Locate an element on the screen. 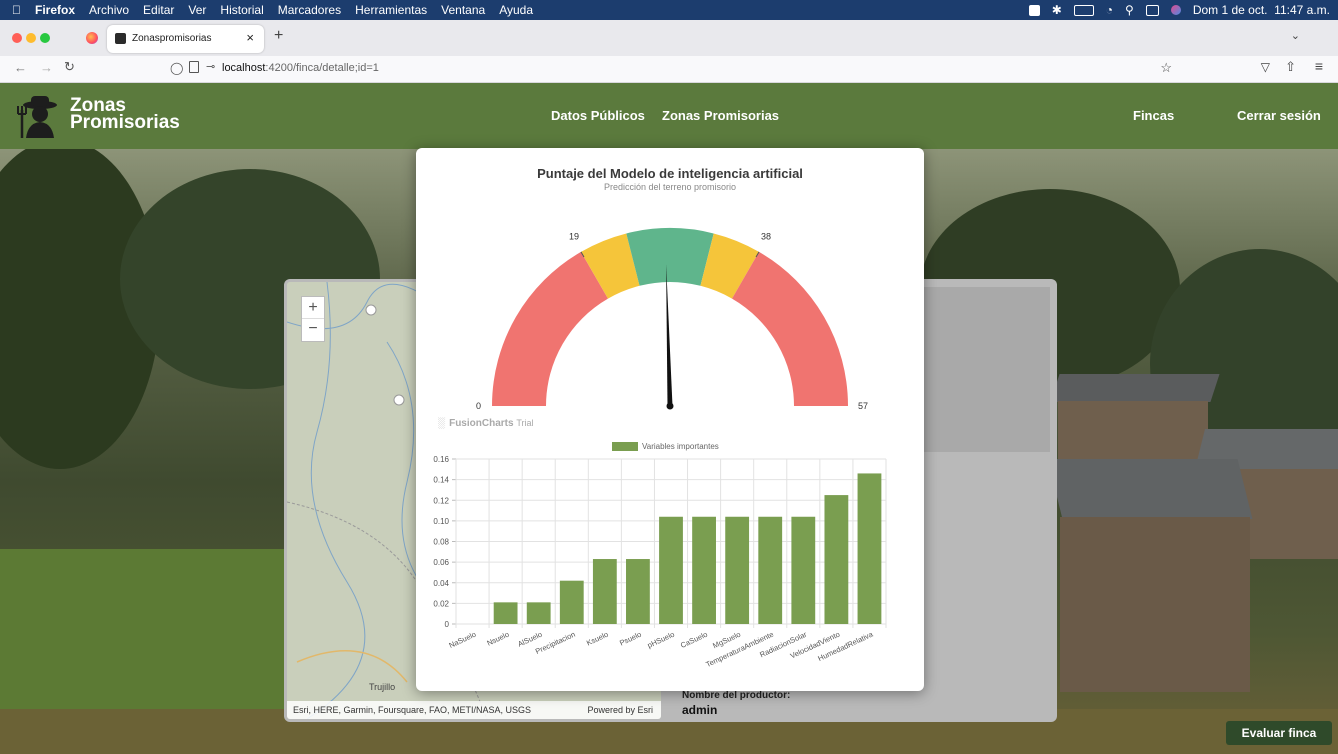 Image resolution: width=1338 pixels, height=754 pixels. menu-marcadores: Marcadores is located at coordinates (309, 10).